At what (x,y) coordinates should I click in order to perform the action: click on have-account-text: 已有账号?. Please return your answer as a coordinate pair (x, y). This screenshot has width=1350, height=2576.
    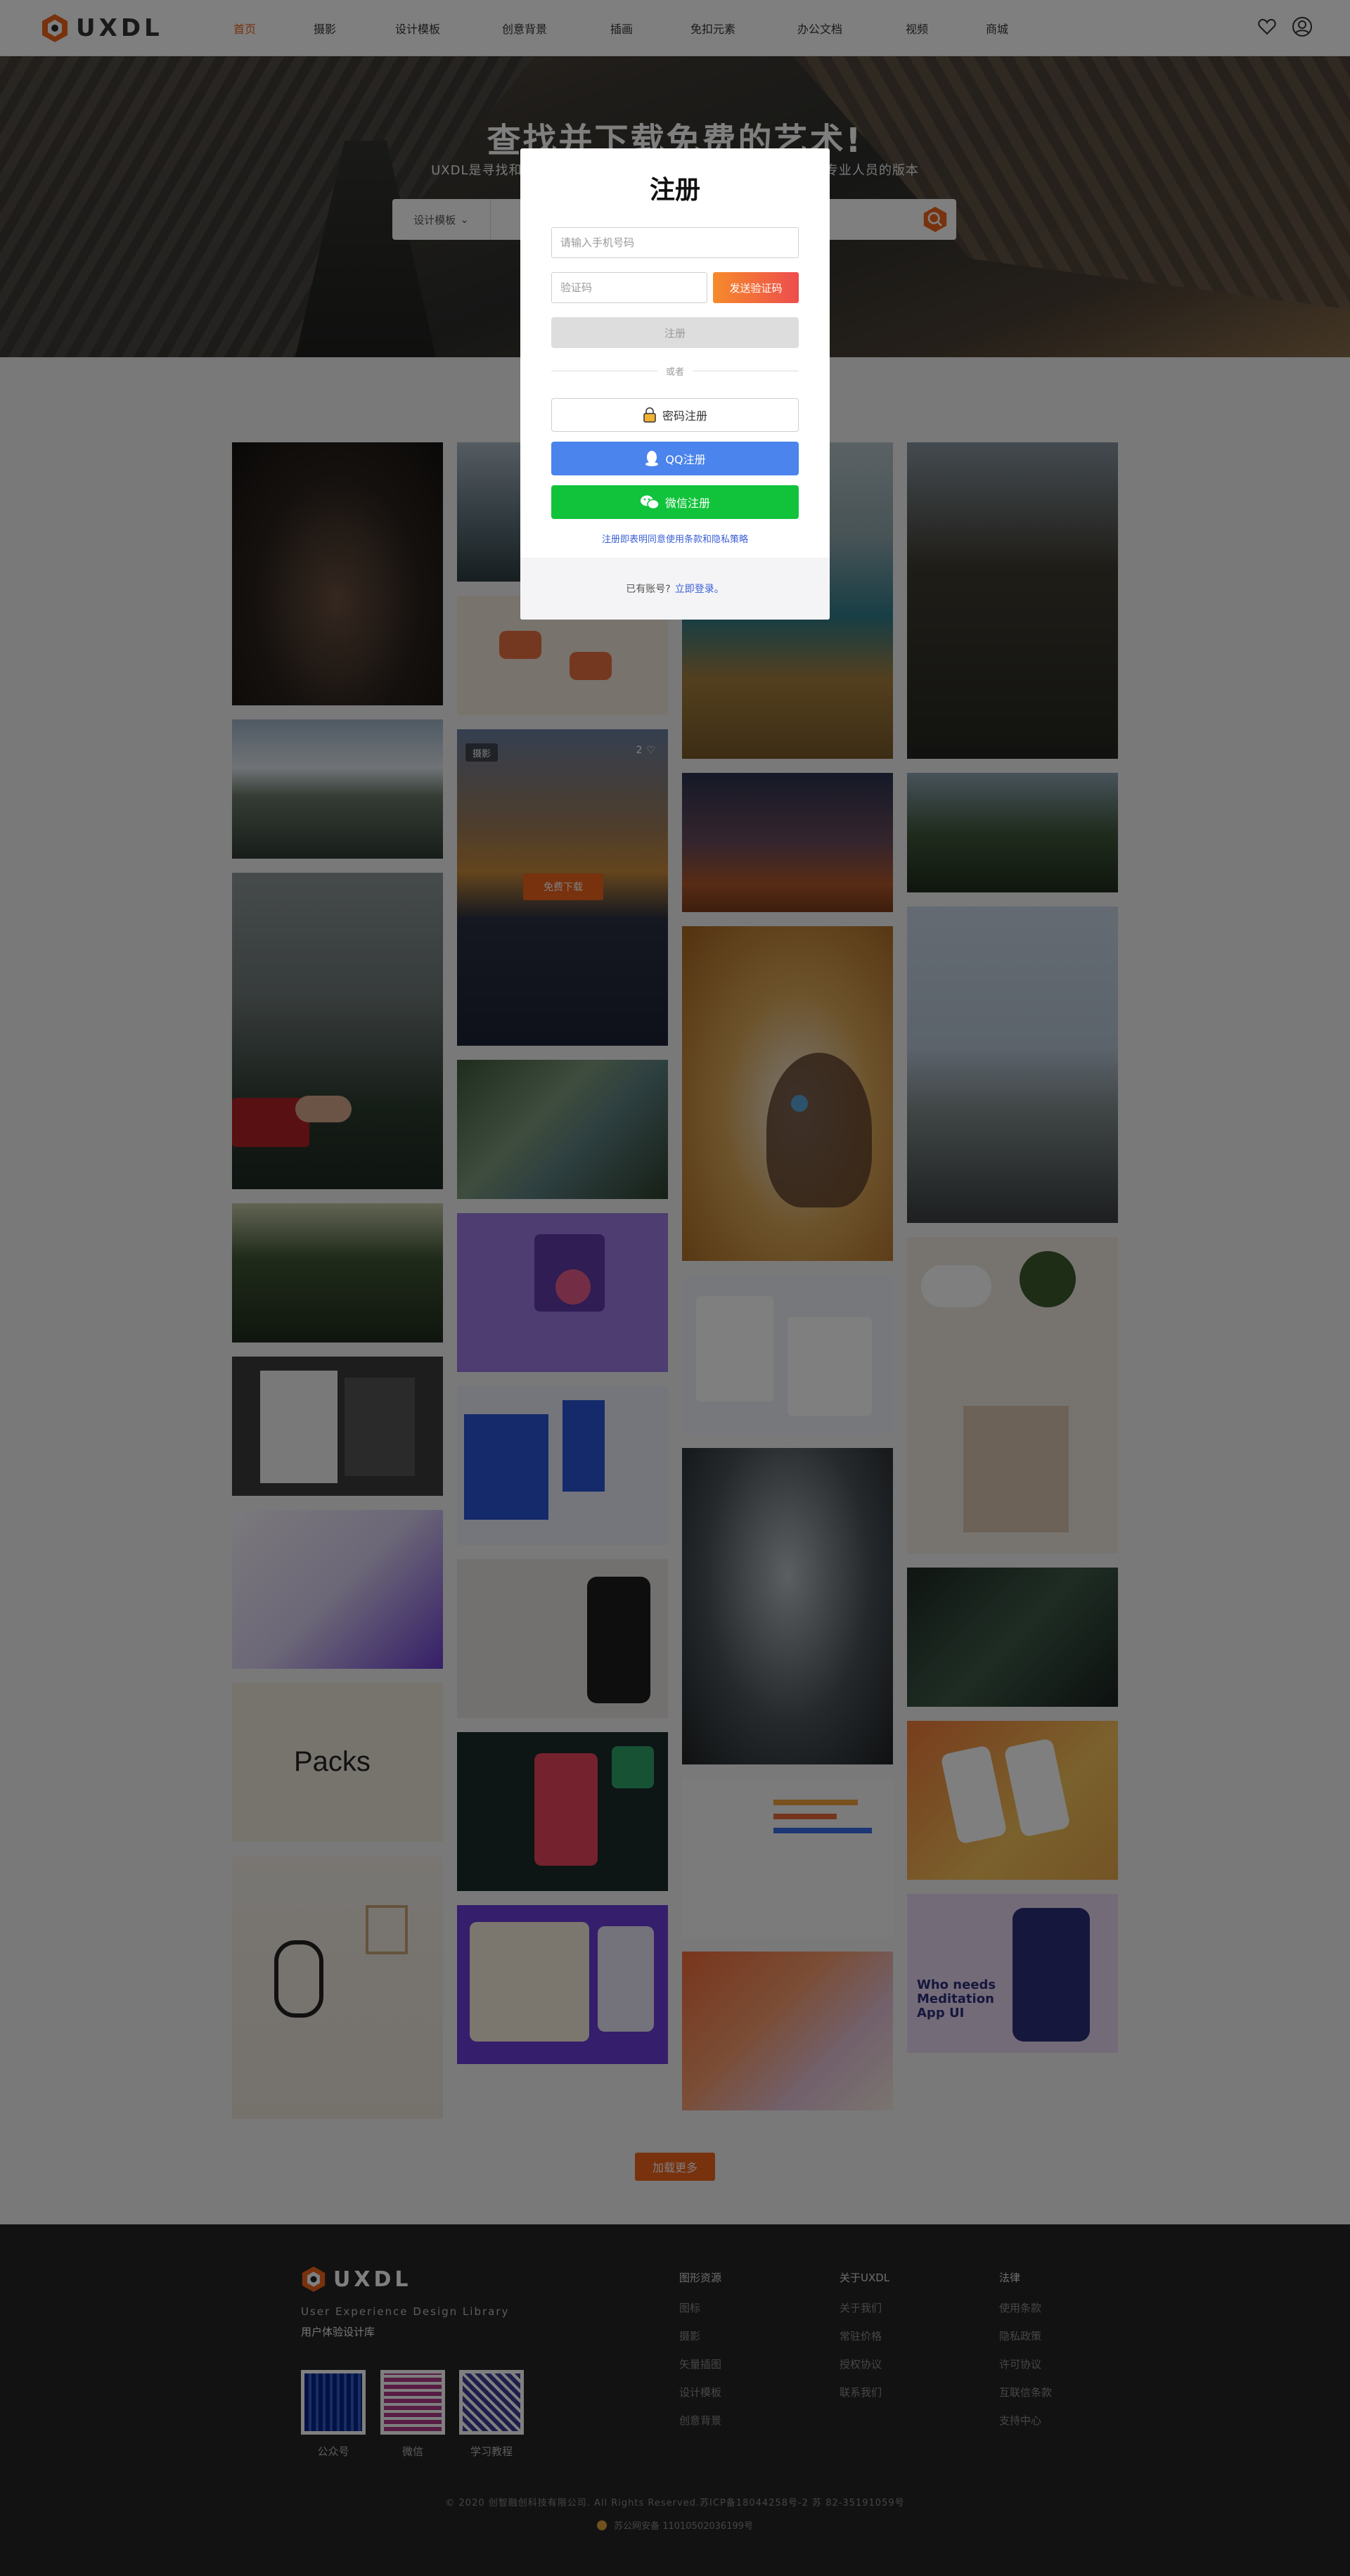
    Looking at the image, I should click on (648, 589).